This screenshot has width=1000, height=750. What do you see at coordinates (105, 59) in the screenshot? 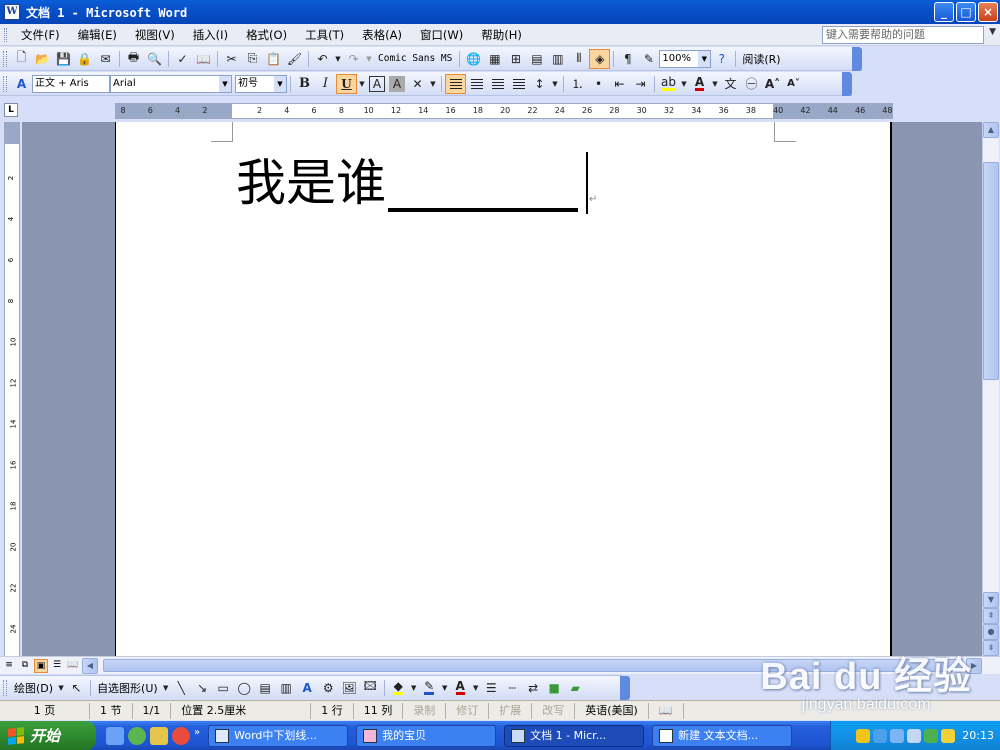
I see `email-icon: ✉` at bounding box center [105, 59].